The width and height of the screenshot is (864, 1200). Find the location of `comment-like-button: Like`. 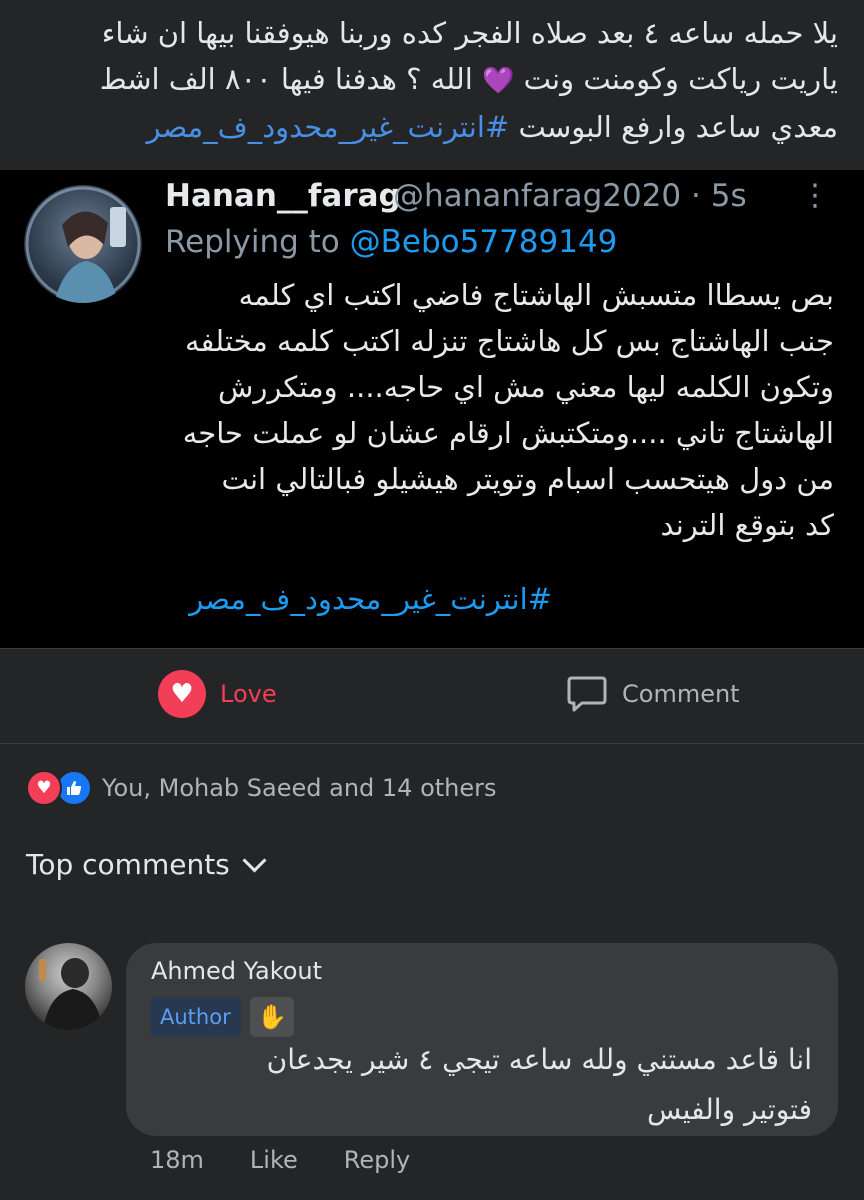

comment-like-button: Like is located at coordinates (274, 1160).